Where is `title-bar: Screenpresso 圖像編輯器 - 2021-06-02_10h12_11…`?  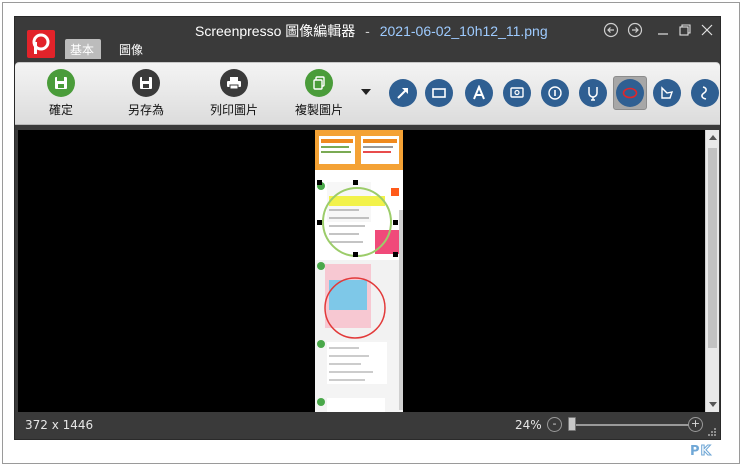 title-bar: Screenpresso 圖像編輯器 - 2021-06-02_10h12_11… is located at coordinates (367, 39).